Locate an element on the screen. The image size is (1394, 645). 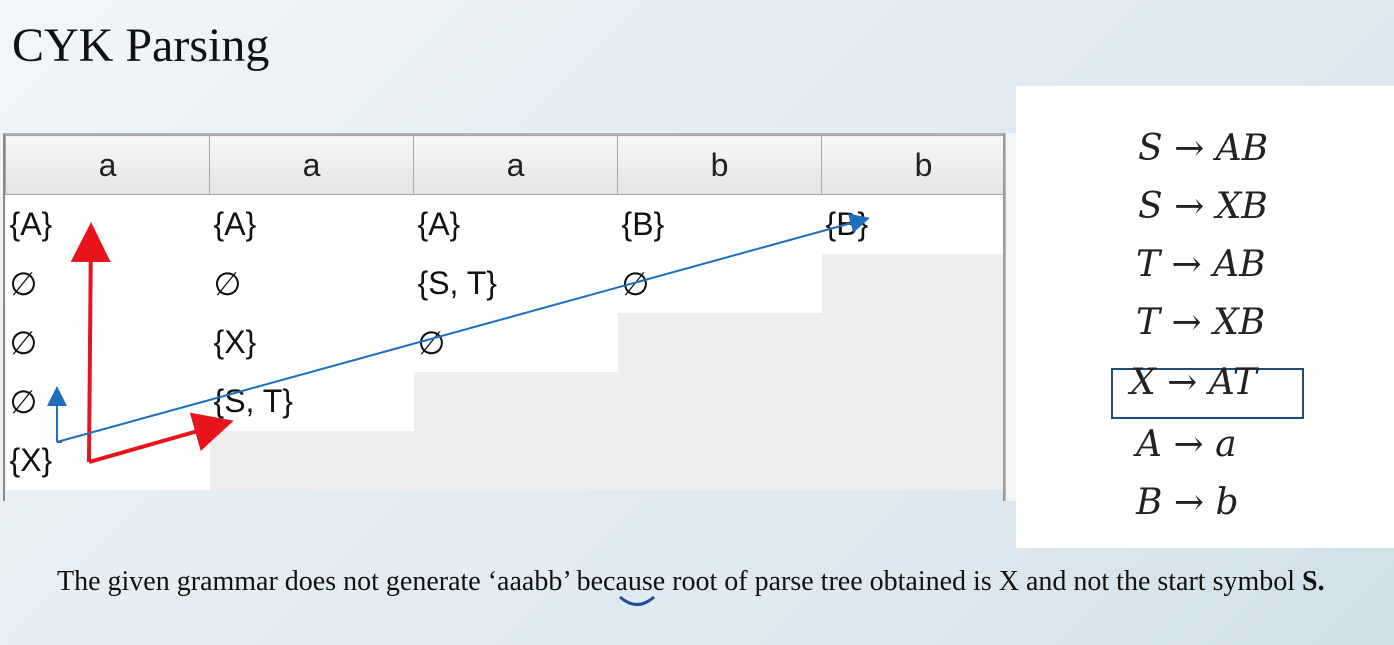
grammar-rule: S → XB is located at coordinates (1266, 206).